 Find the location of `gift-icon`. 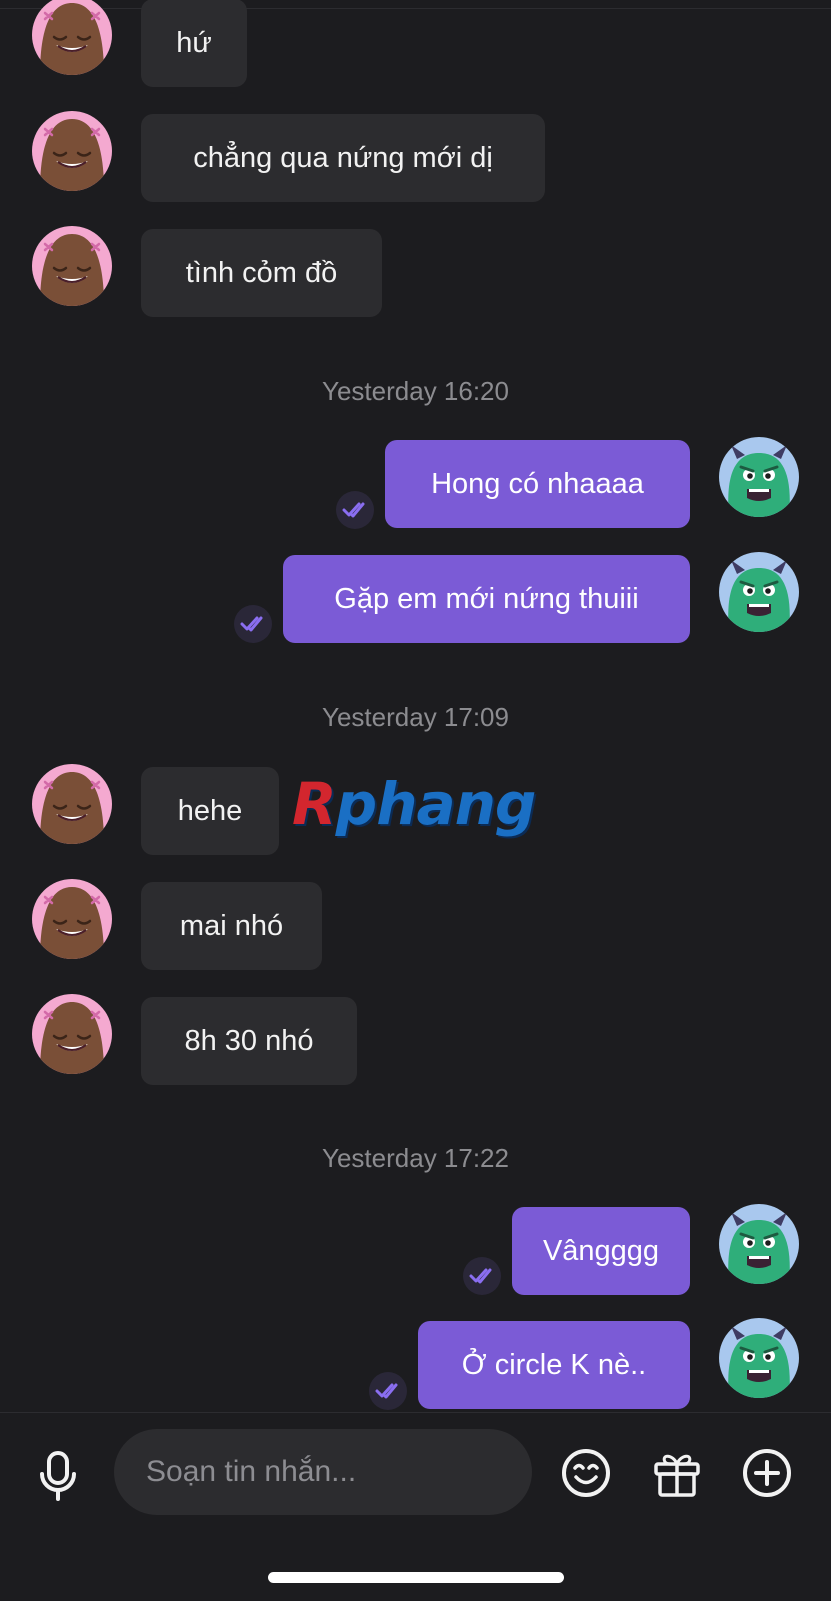

gift-icon is located at coordinates (677, 1473).